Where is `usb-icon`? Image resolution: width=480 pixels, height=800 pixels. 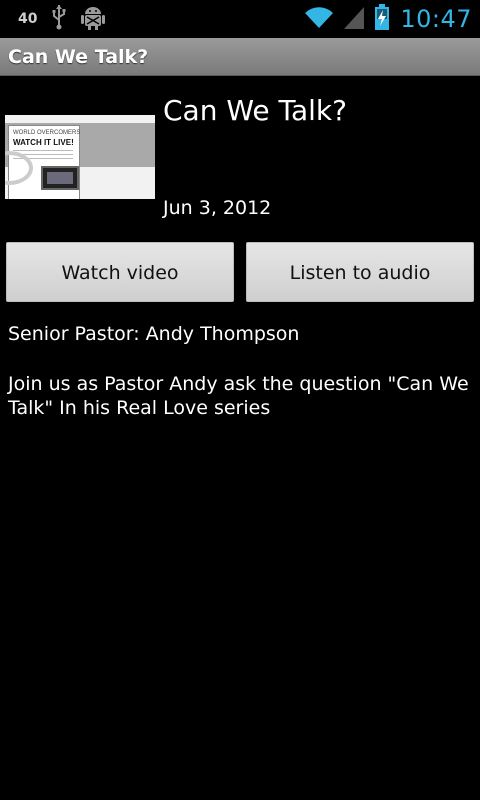
usb-icon is located at coordinates (59, 19).